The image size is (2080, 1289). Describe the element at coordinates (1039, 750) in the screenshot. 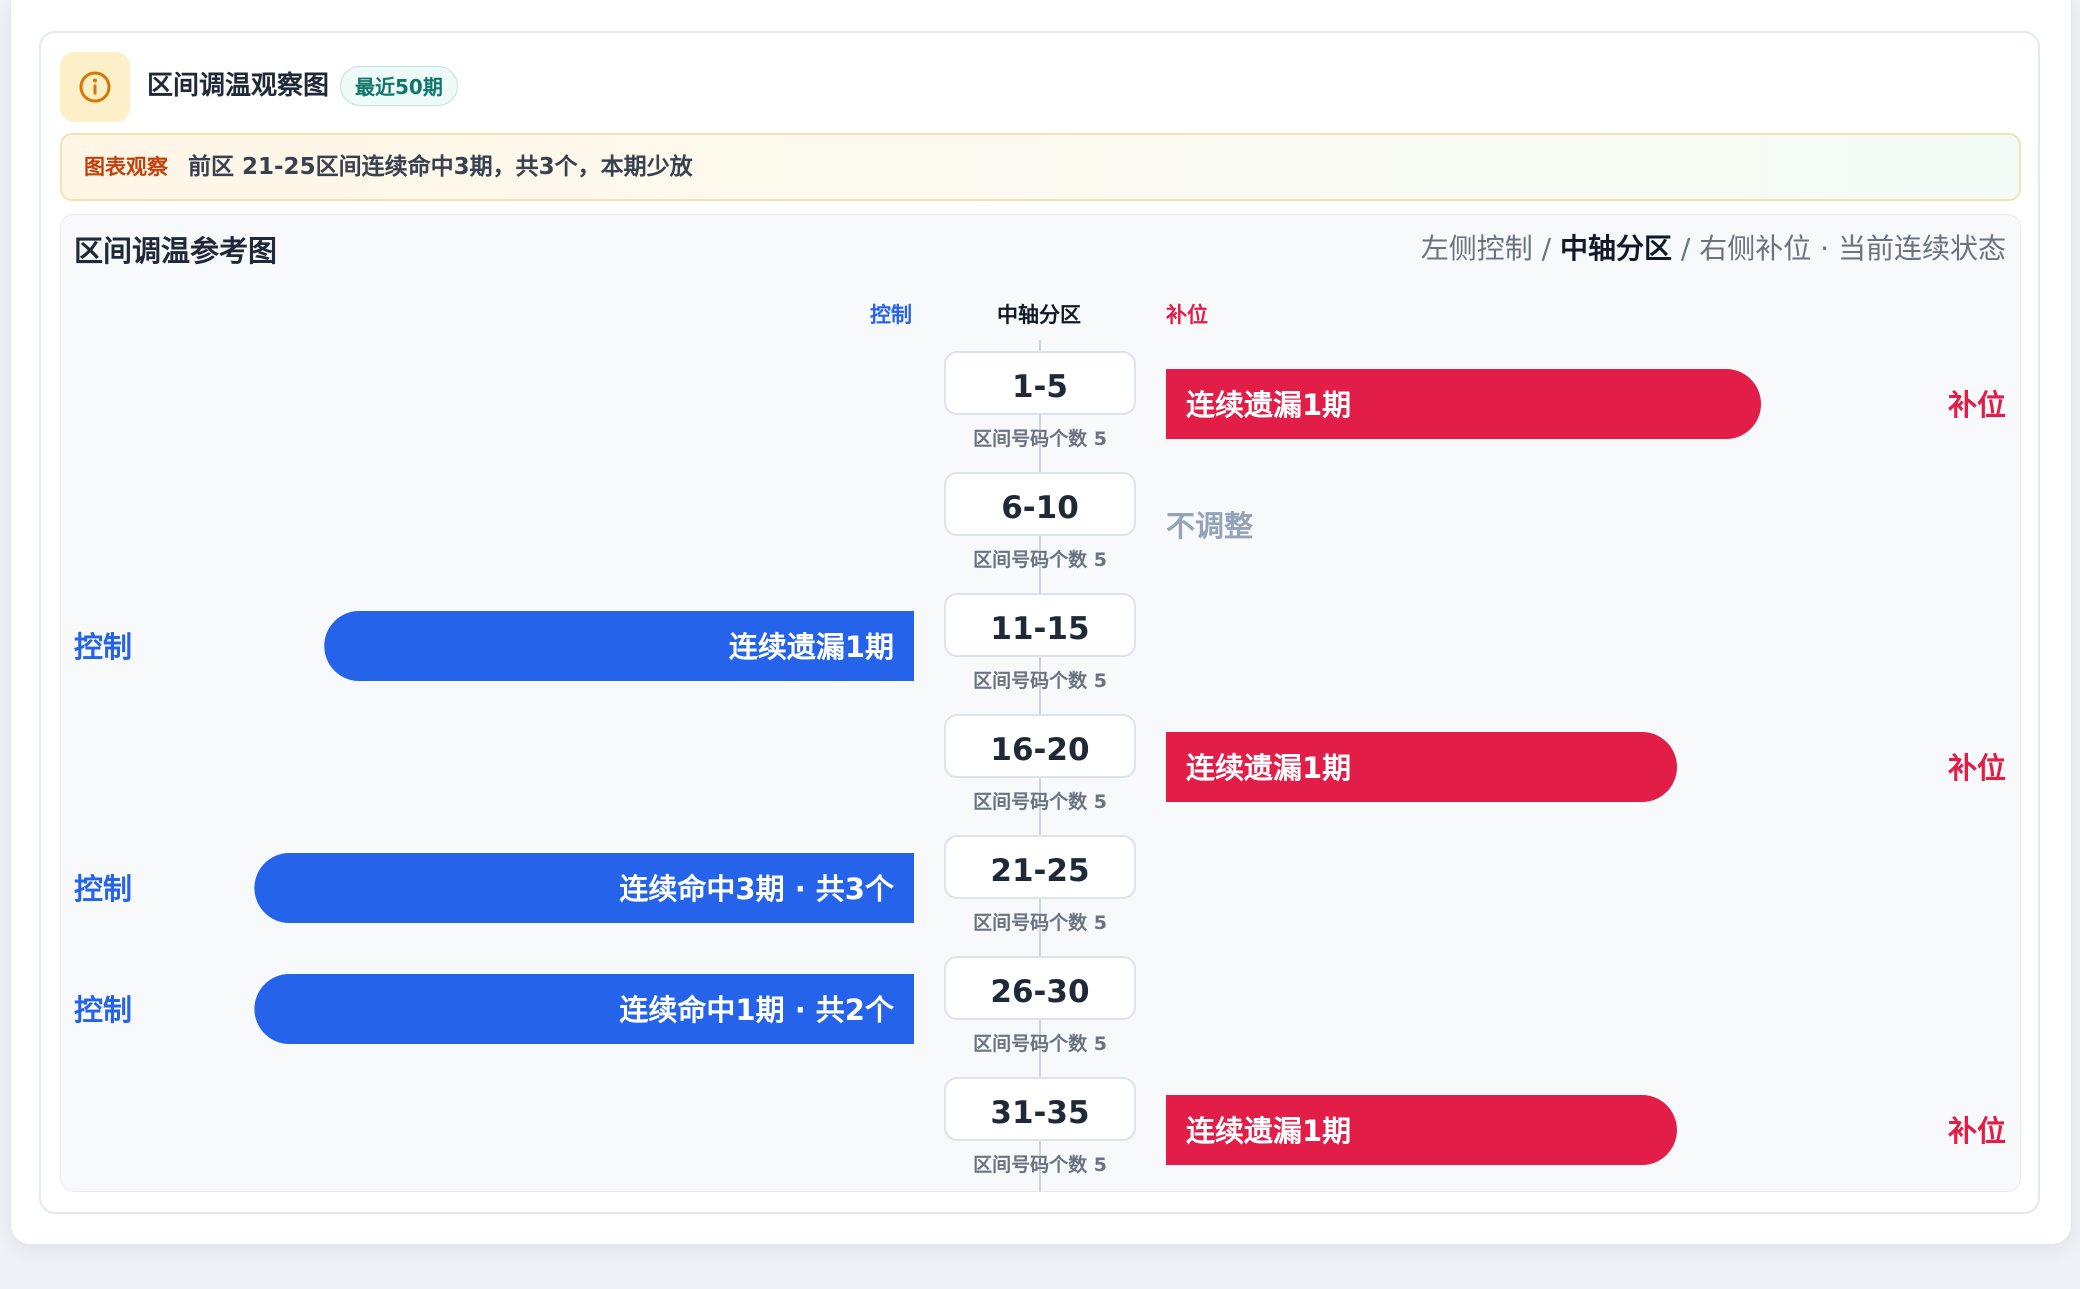

I see `zone-label: 16-20` at that location.